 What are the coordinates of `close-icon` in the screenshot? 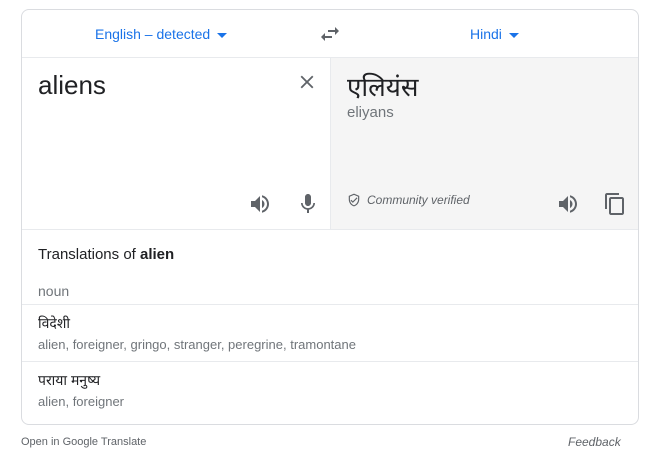 It's located at (307, 82).